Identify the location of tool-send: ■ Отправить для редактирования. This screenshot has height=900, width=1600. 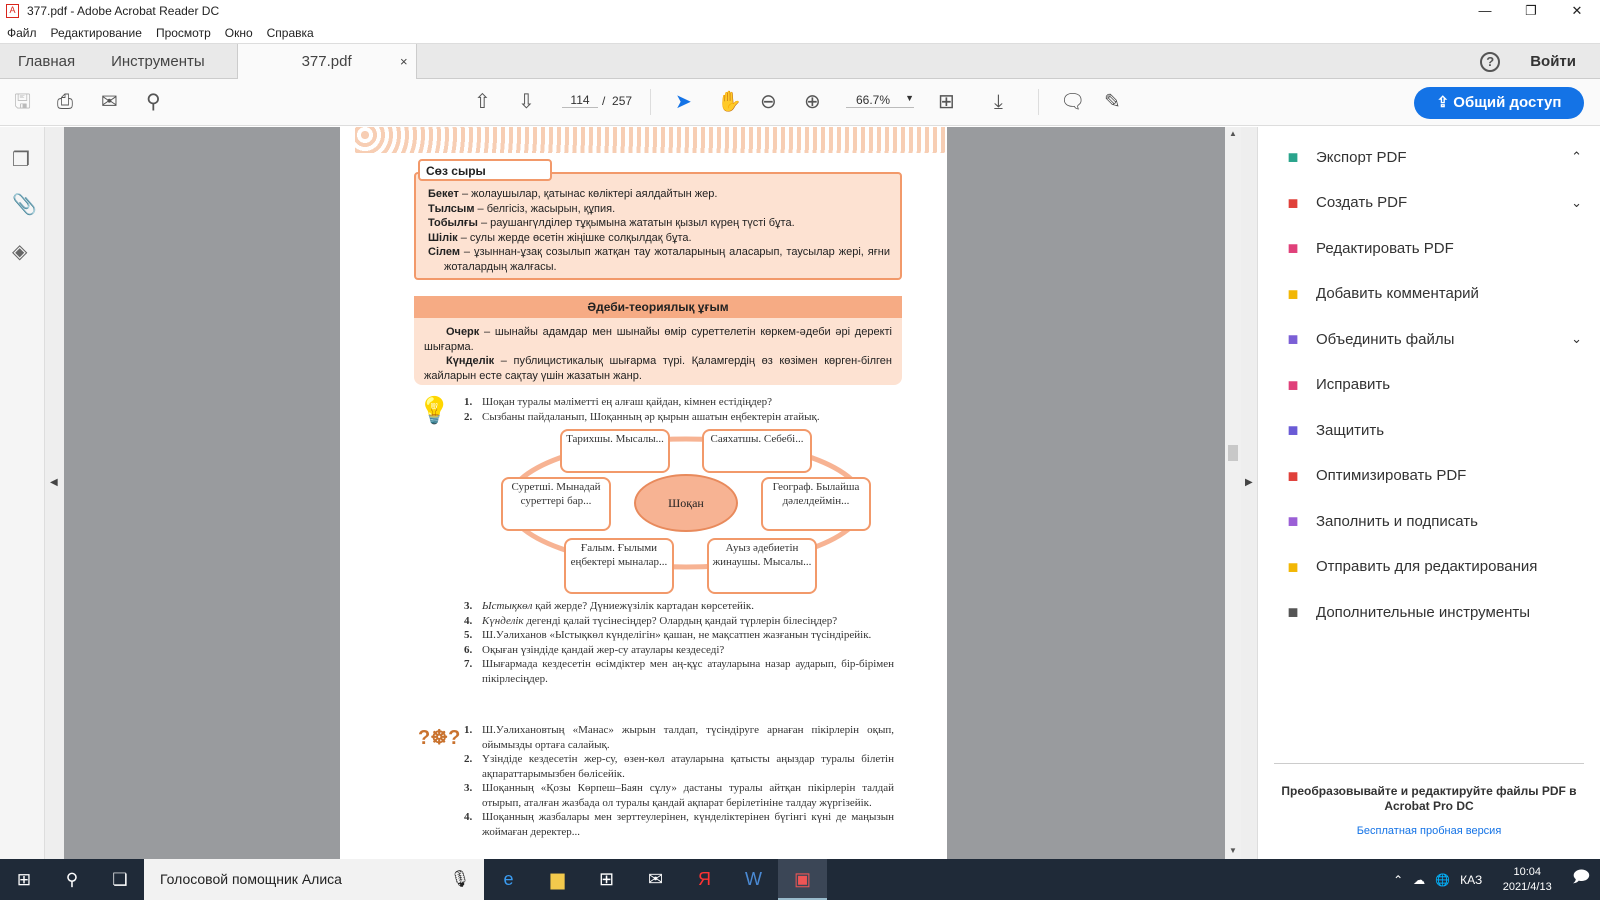
(1432, 567).